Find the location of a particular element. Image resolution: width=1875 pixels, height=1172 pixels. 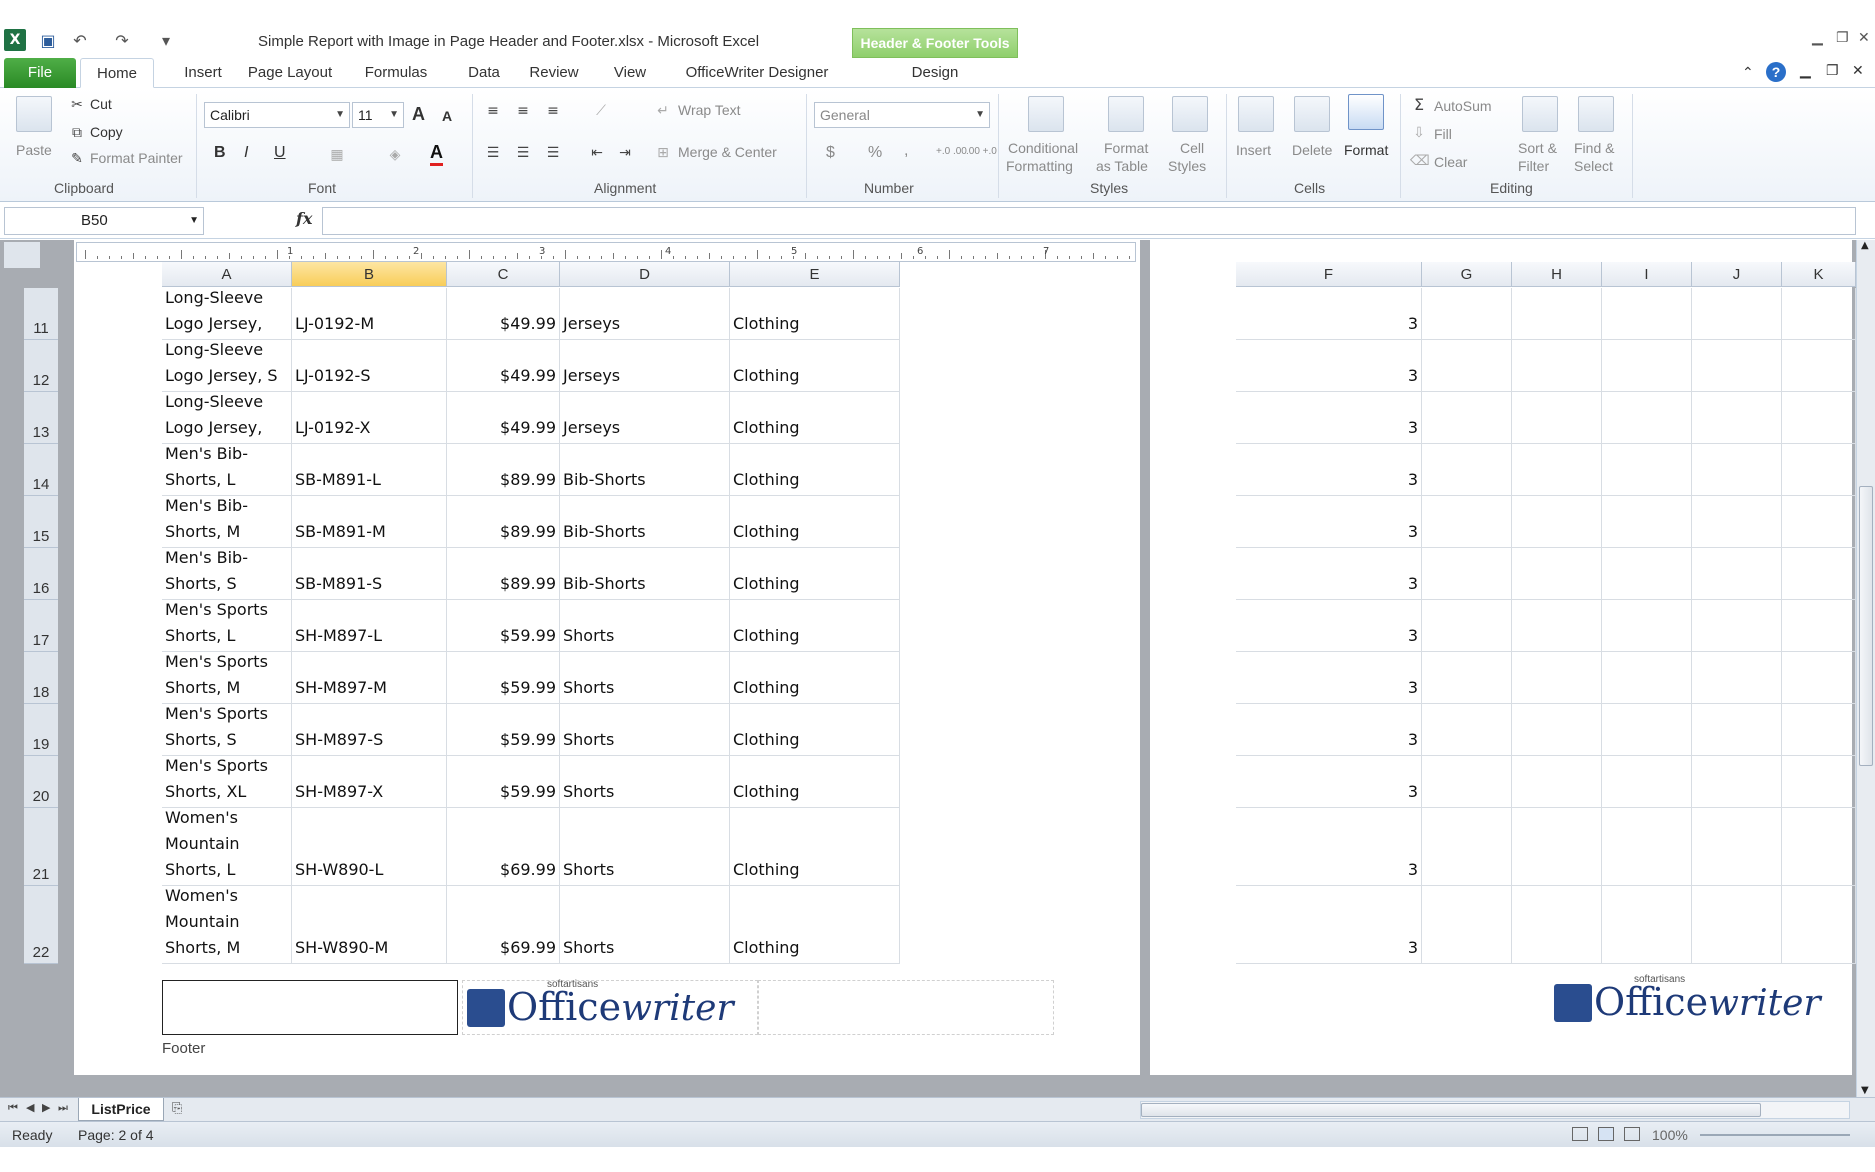

row-header: 20 is located at coordinates (41, 782).